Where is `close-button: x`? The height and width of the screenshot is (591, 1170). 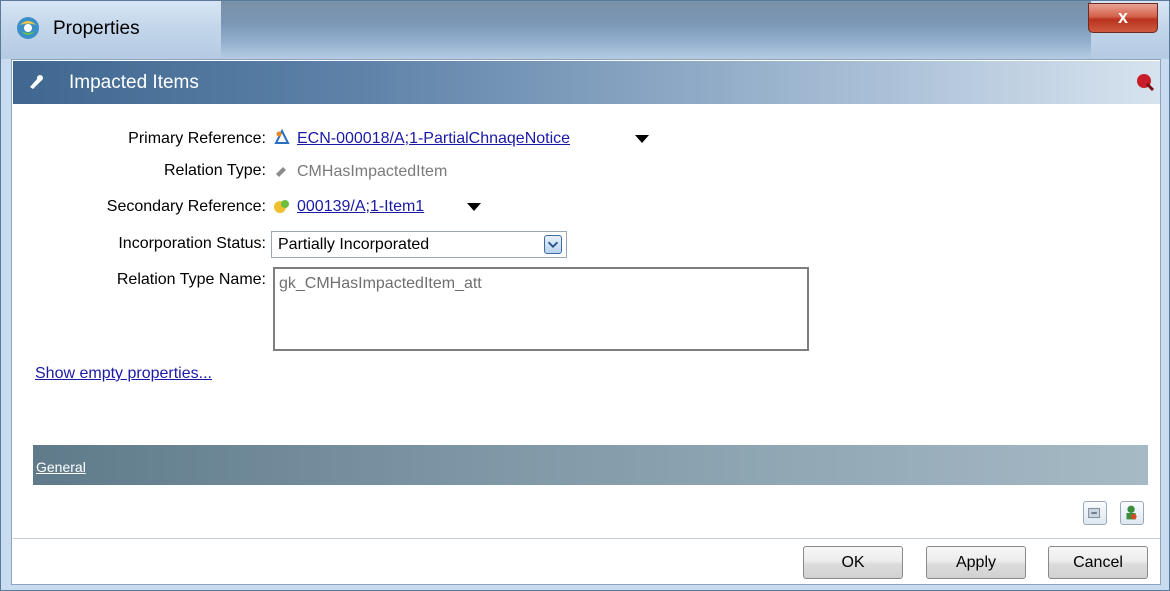 close-button: x is located at coordinates (1123, 18).